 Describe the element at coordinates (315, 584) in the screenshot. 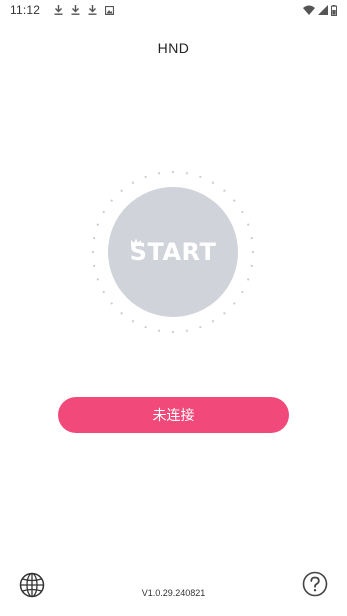

I see `question-icon` at that location.